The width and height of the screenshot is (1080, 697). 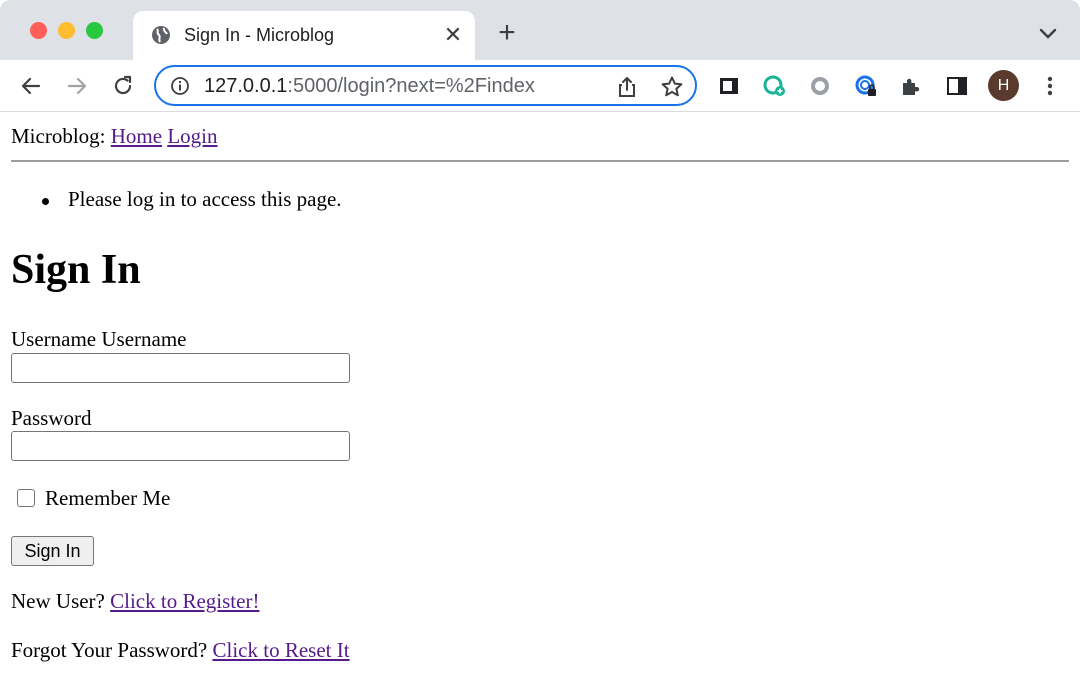 I want to click on brain-extension-icon, so click(x=774, y=86).